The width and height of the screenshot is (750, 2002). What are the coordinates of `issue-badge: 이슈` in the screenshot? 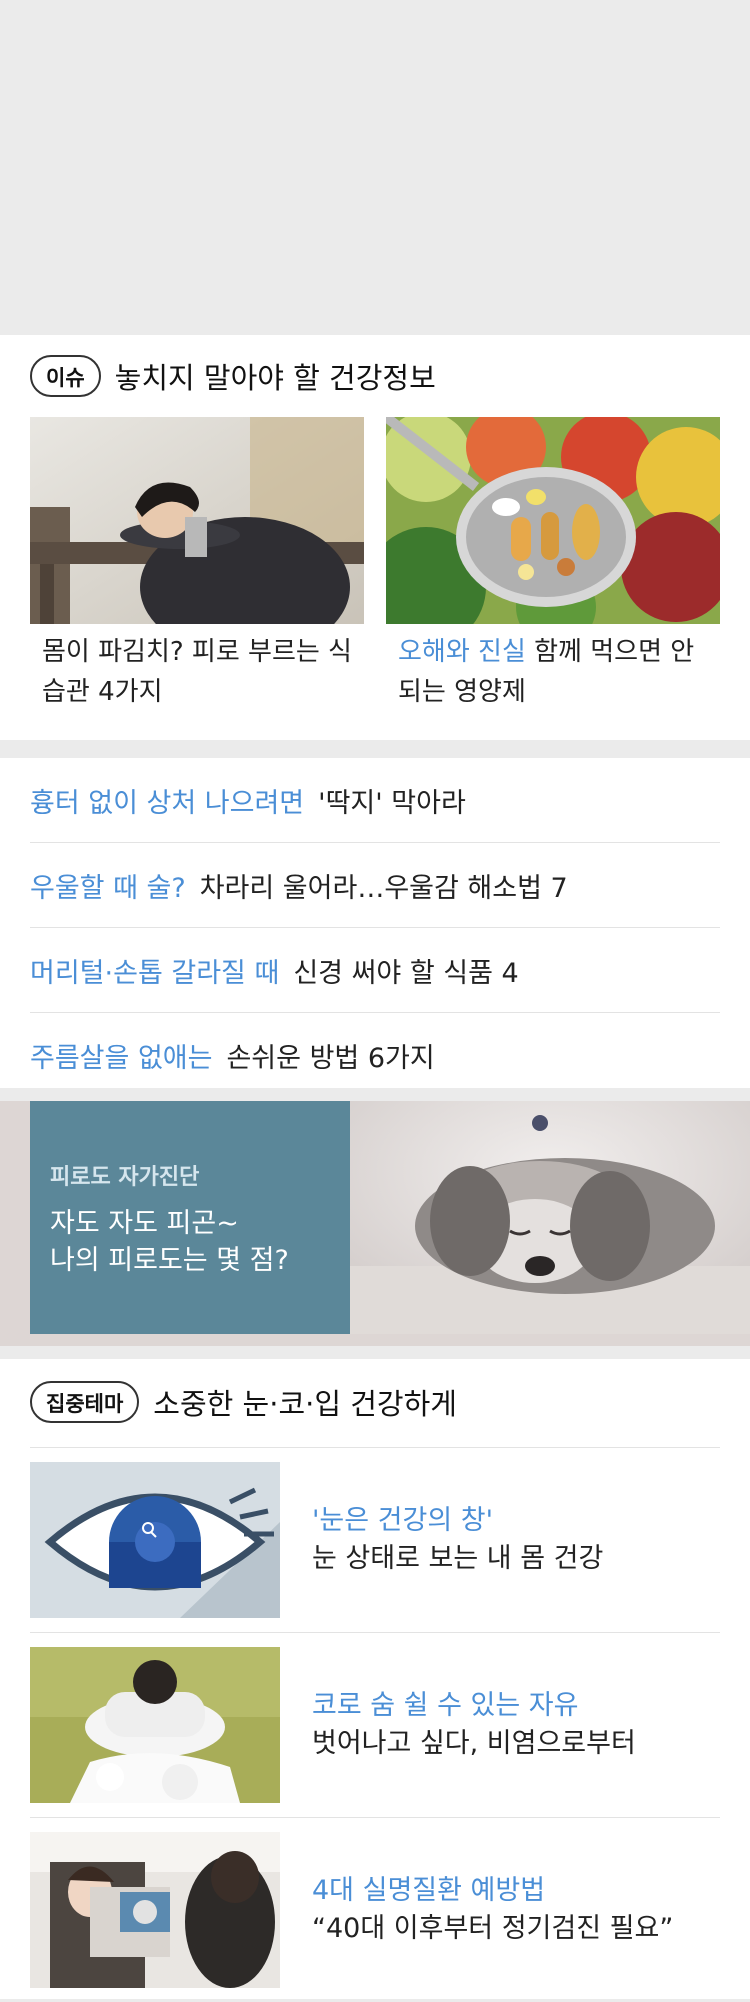 It's located at (65, 376).